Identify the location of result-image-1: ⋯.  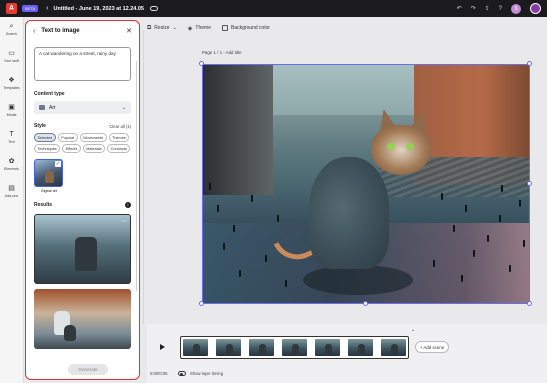
(82, 249).